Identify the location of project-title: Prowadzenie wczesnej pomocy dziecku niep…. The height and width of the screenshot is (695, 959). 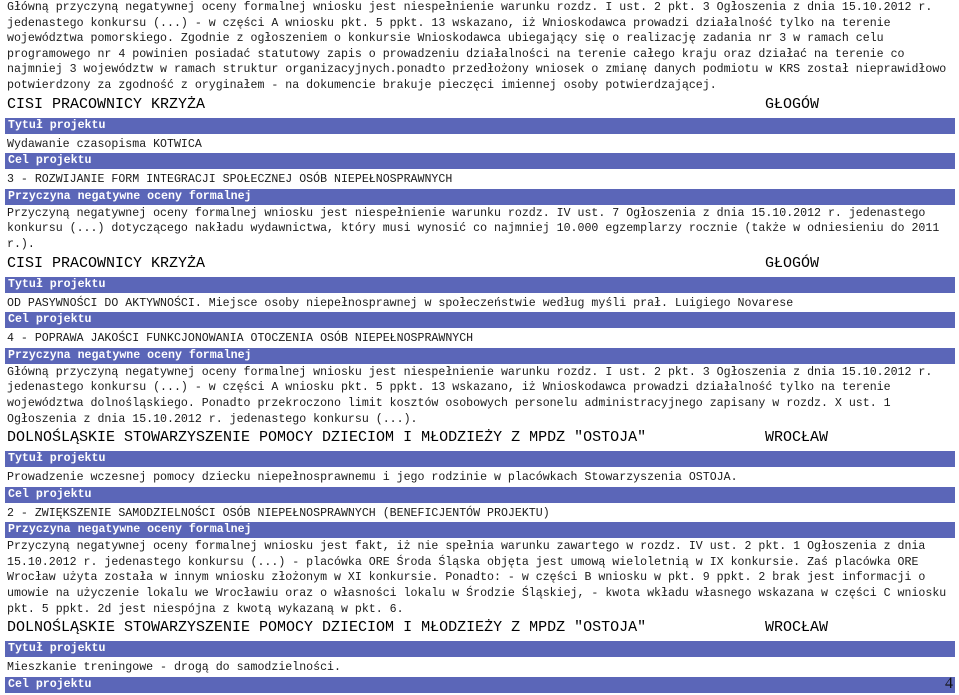
(372, 478).